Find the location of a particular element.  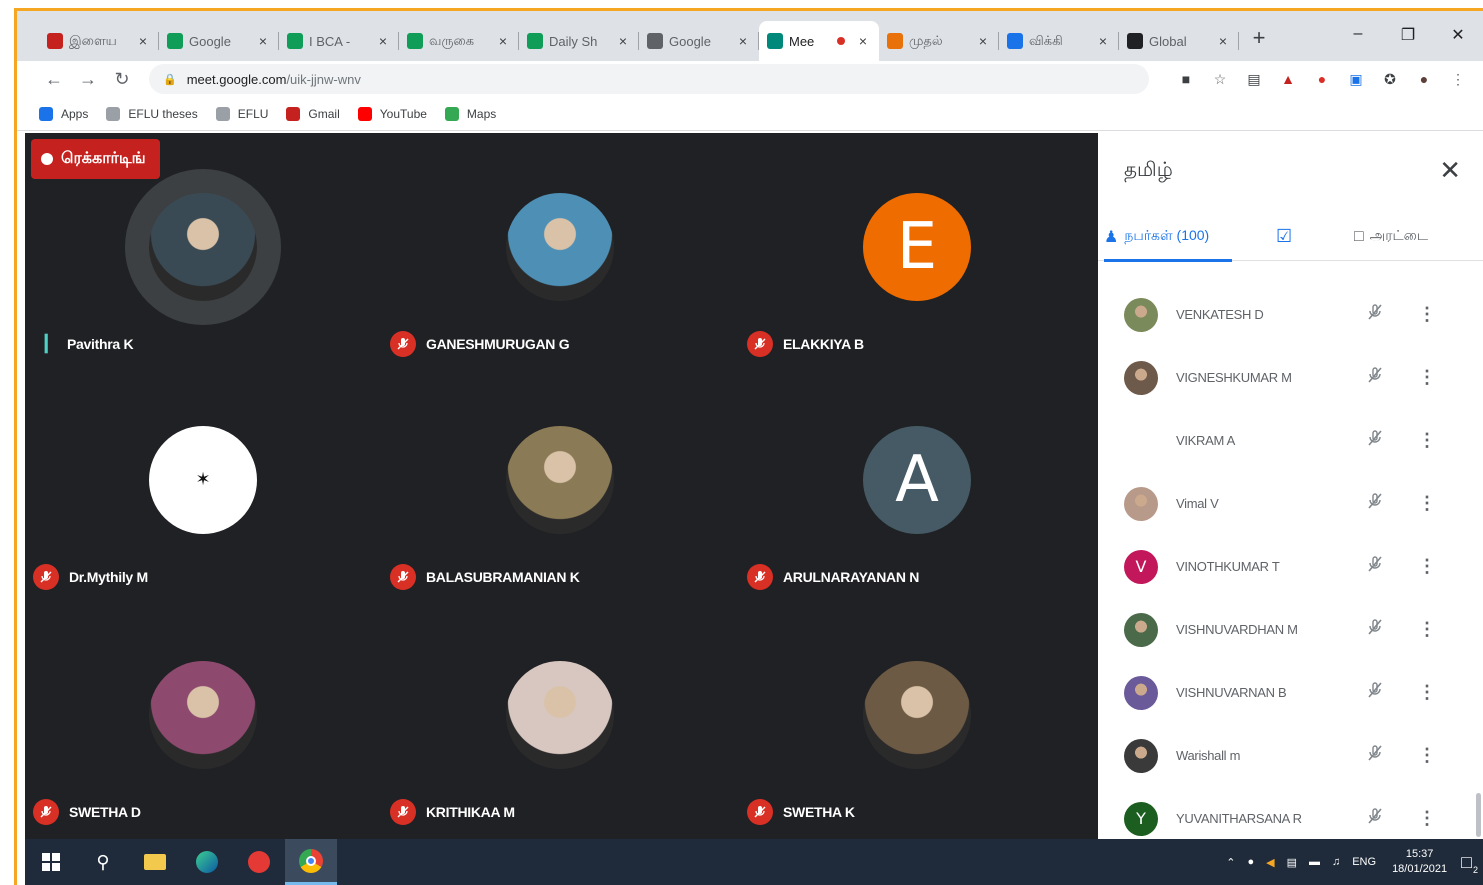

warning-icon: ◀ is located at coordinates (1270, 862).